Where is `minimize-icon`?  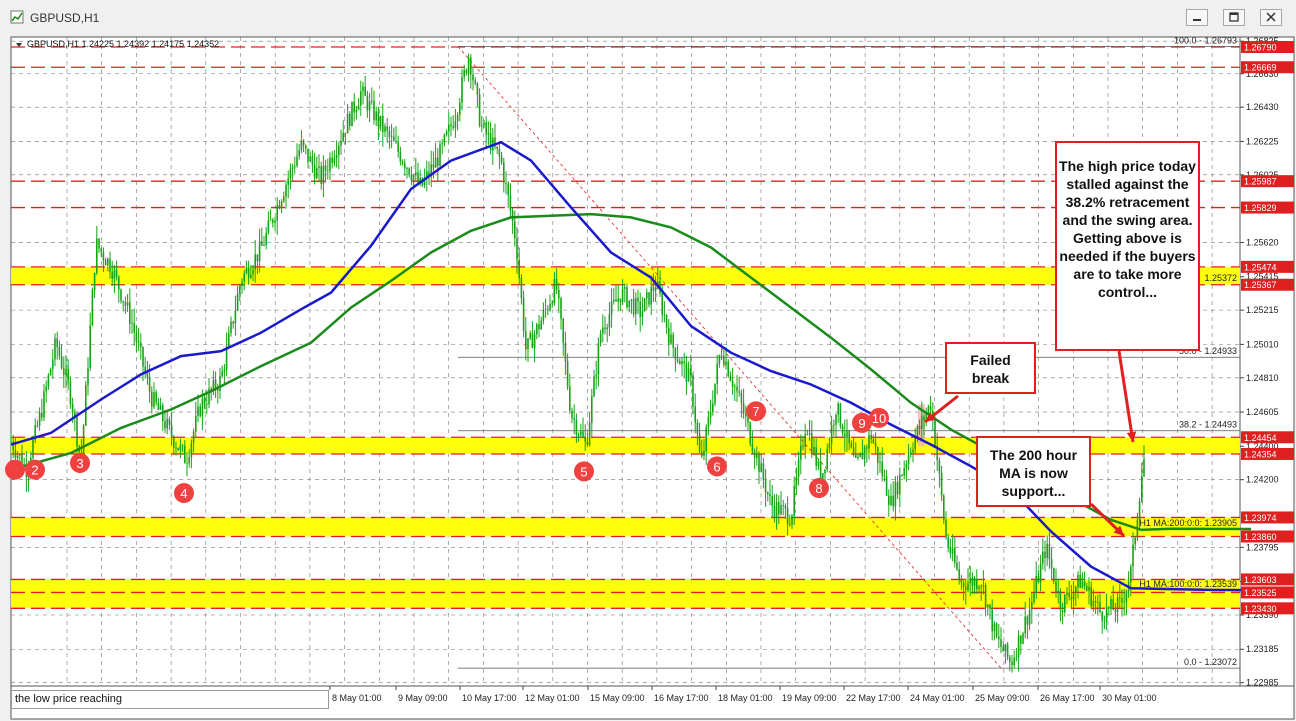 minimize-icon is located at coordinates (1197, 20).